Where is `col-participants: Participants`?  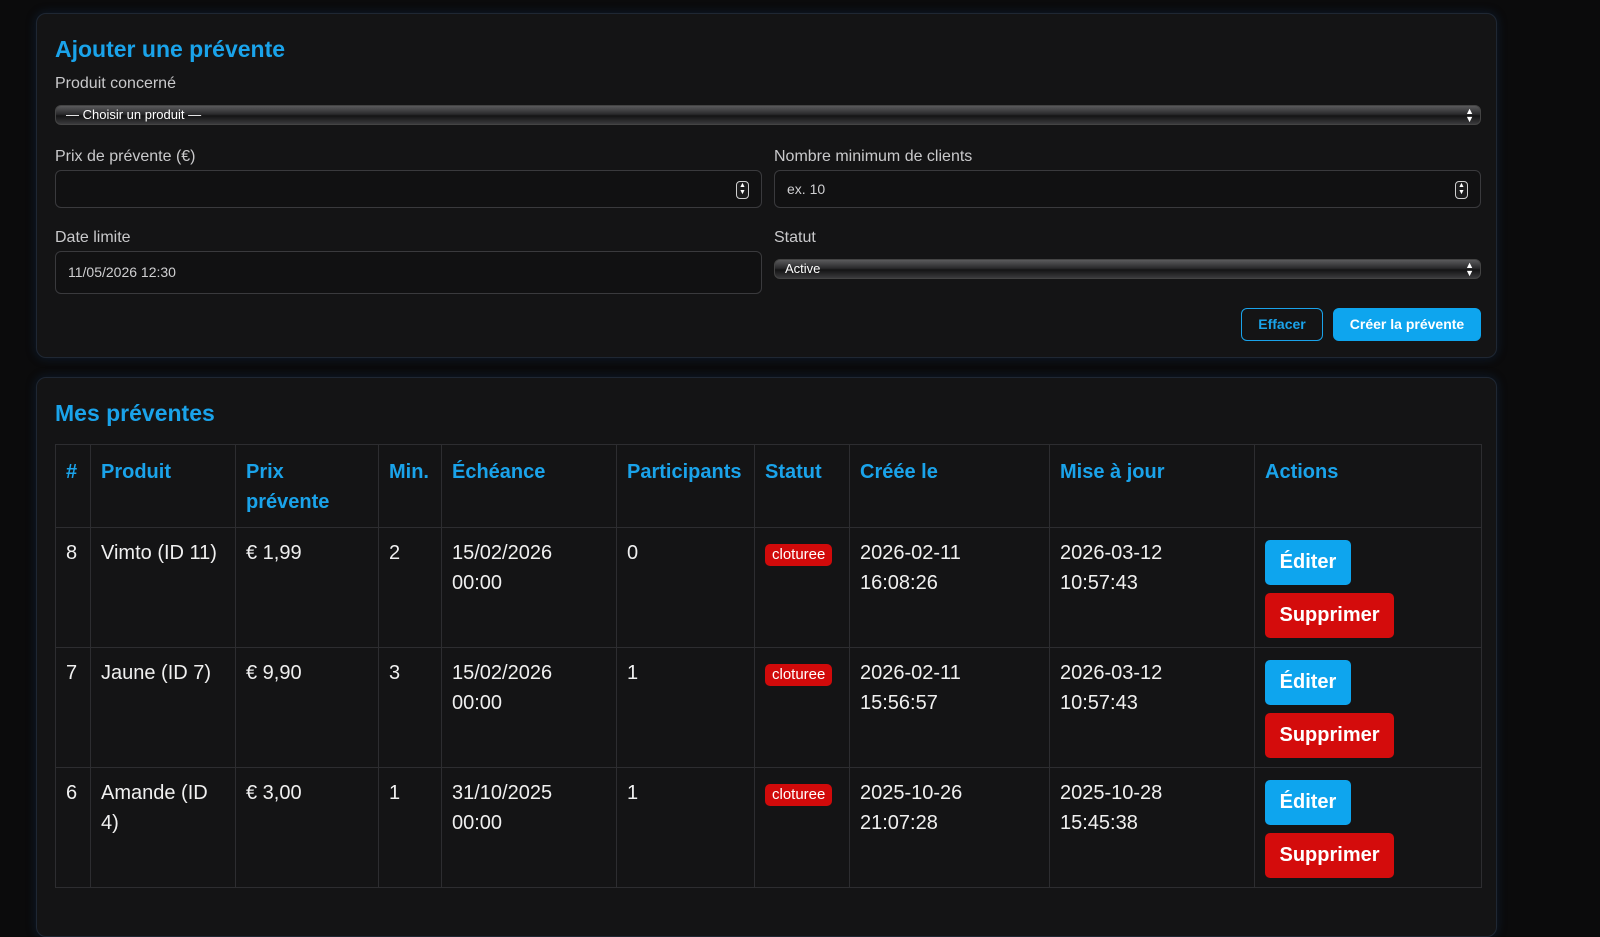
col-participants: Participants is located at coordinates (685, 486).